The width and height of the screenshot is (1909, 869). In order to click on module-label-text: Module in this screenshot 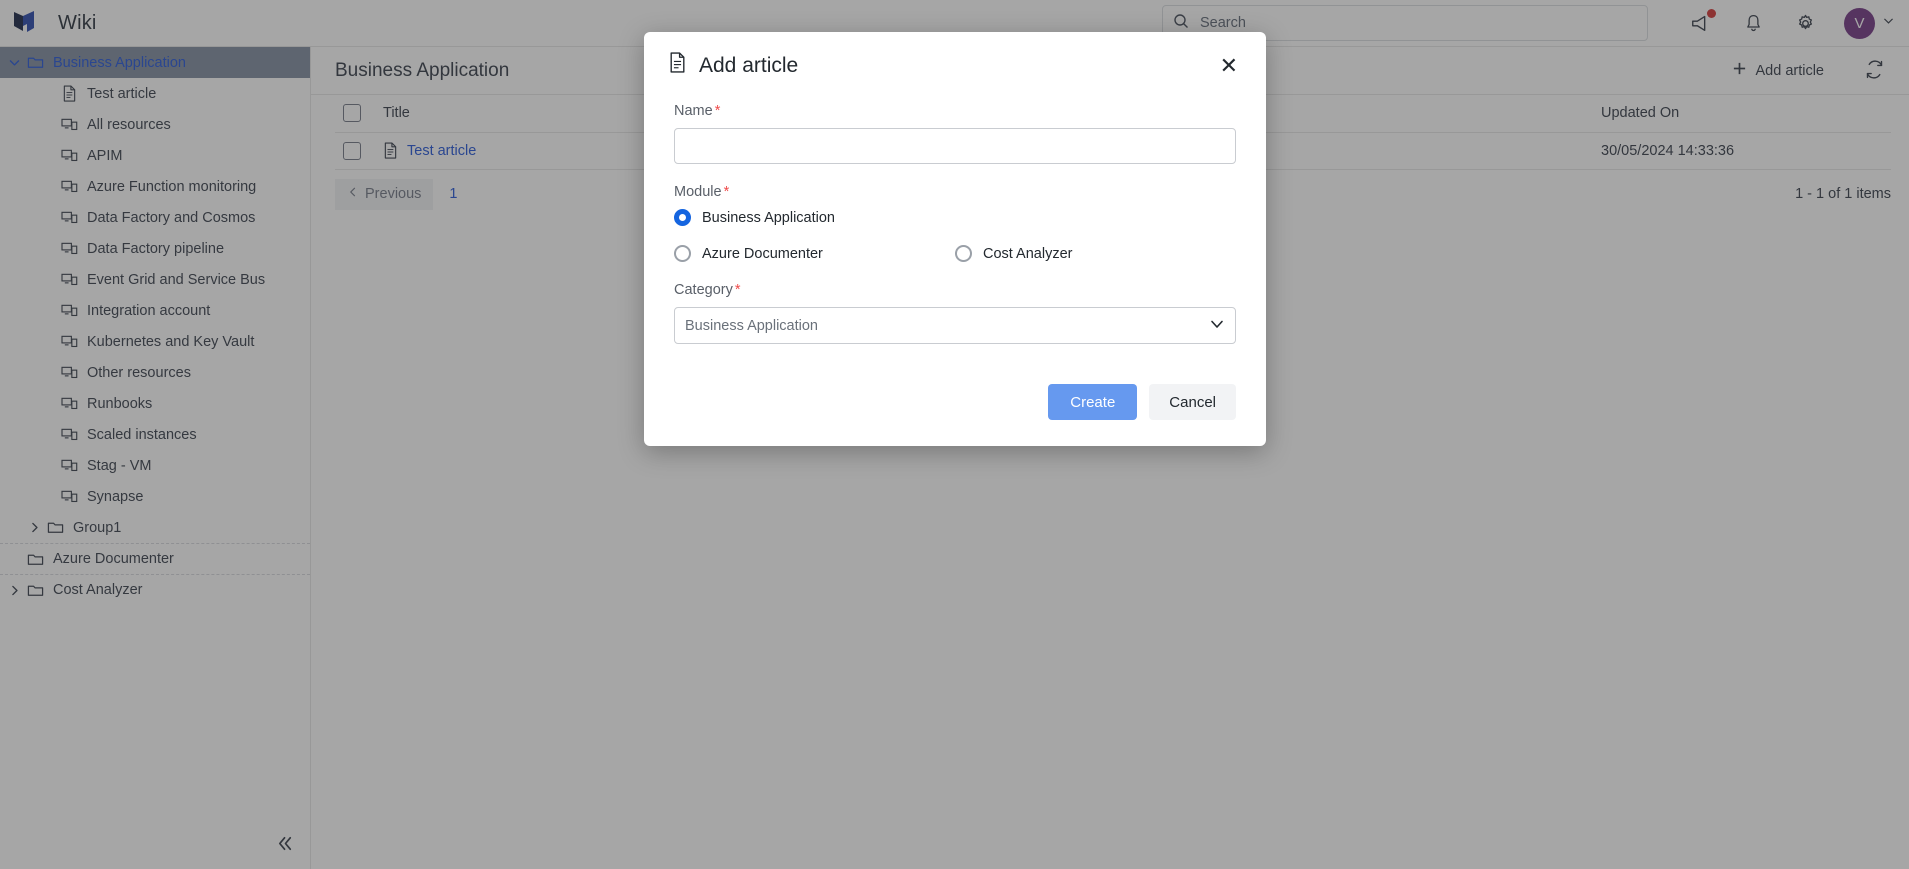, I will do `click(698, 192)`.